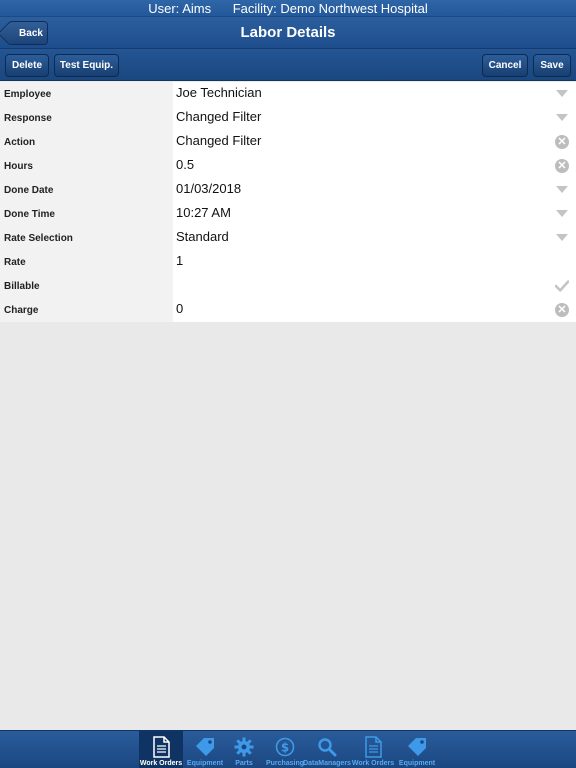  I want to click on navigation-bar: Labor Details Back, so click(288, 33).